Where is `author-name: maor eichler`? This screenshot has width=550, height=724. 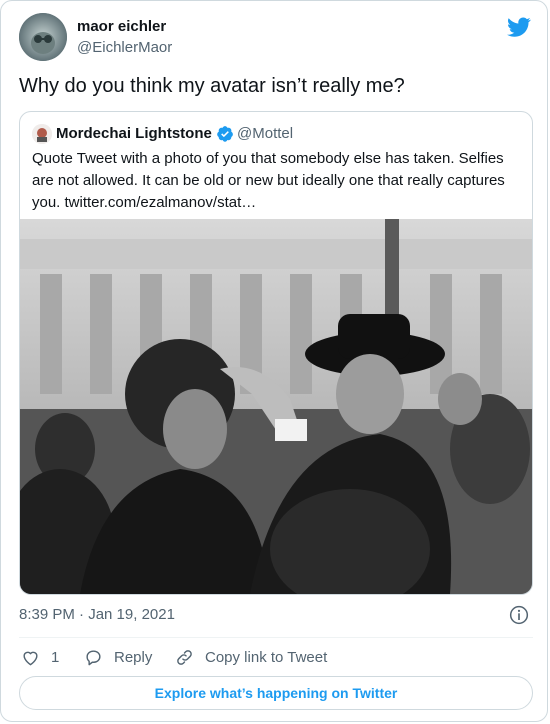 author-name: maor eichler is located at coordinates (121, 26).